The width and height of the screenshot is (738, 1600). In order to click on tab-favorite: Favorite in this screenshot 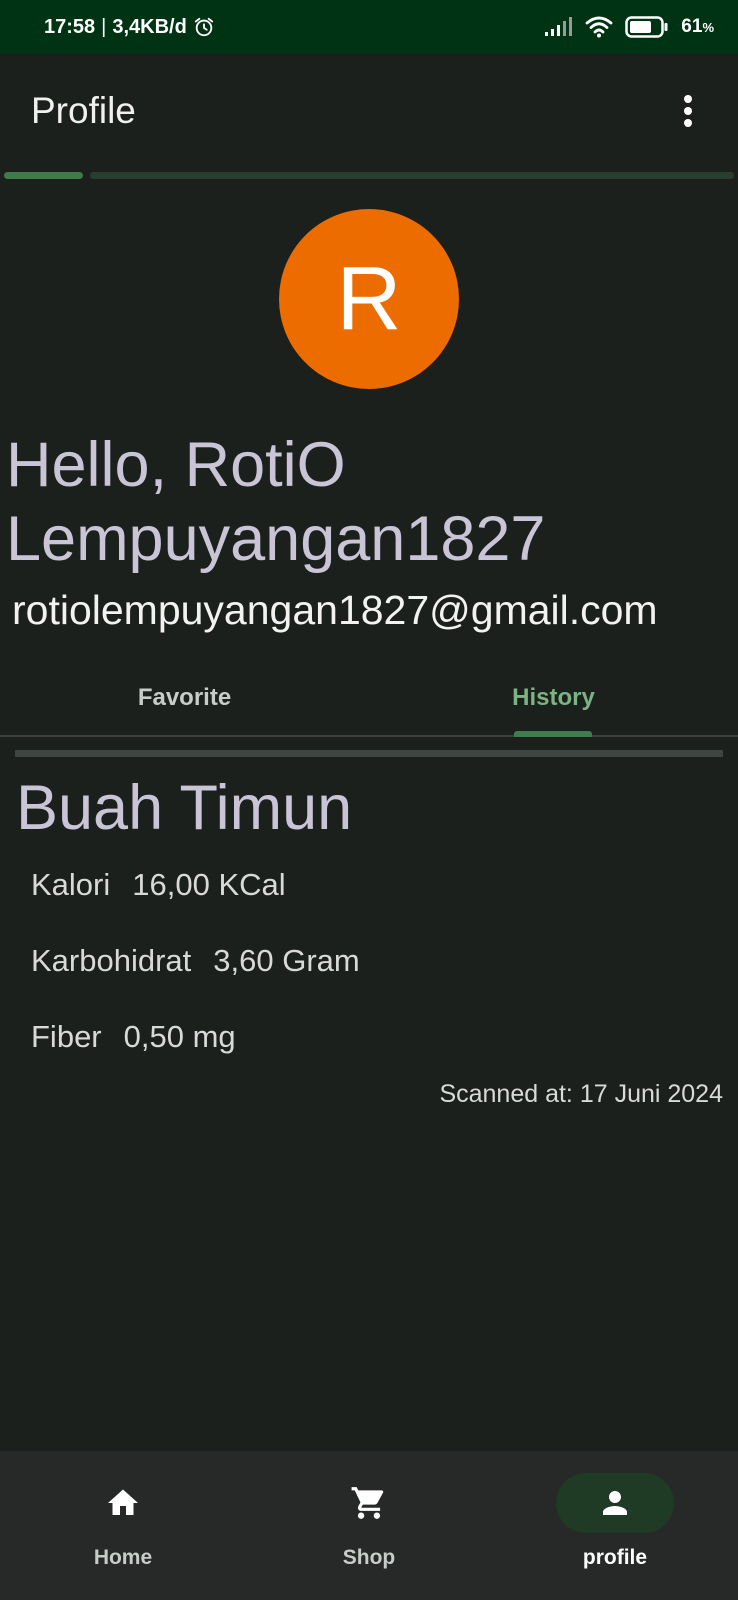, I will do `click(184, 697)`.